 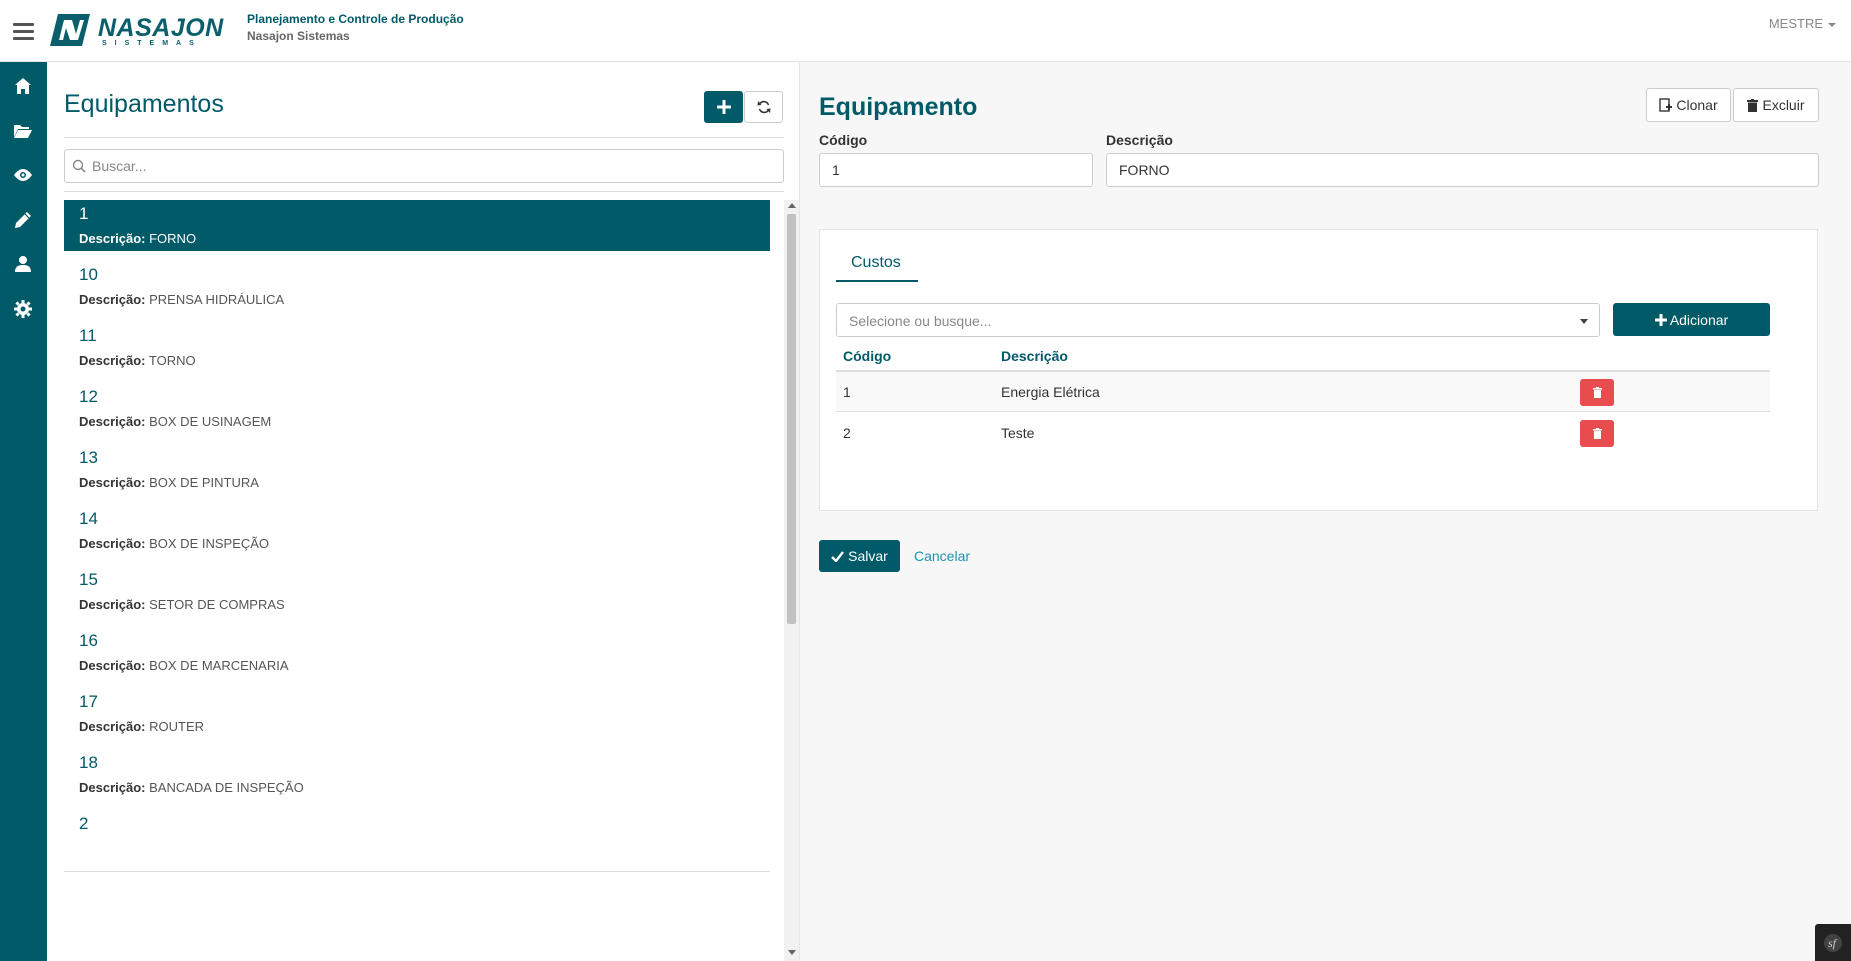 What do you see at coordinates (432, 166) in the screenshot?
I see `search-input` at bounding box center [432, 166].